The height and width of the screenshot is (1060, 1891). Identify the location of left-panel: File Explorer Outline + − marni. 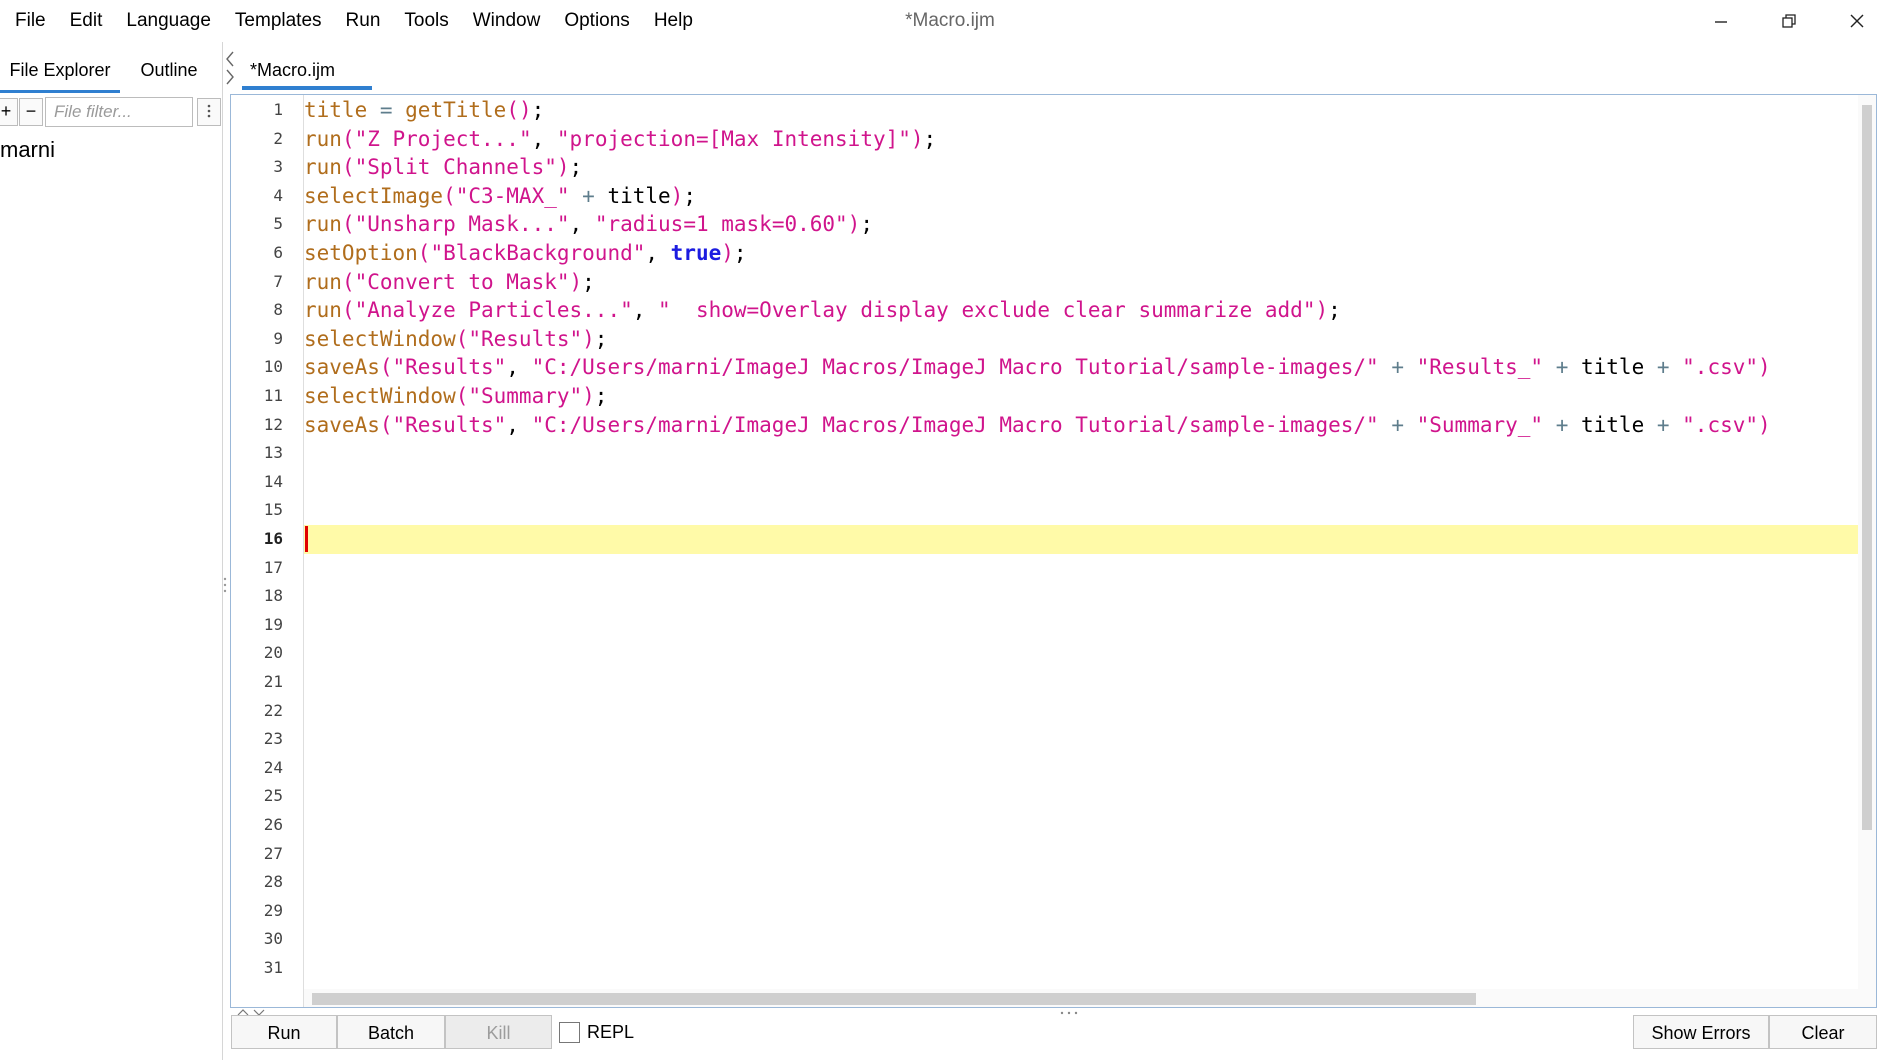
(111, 551).